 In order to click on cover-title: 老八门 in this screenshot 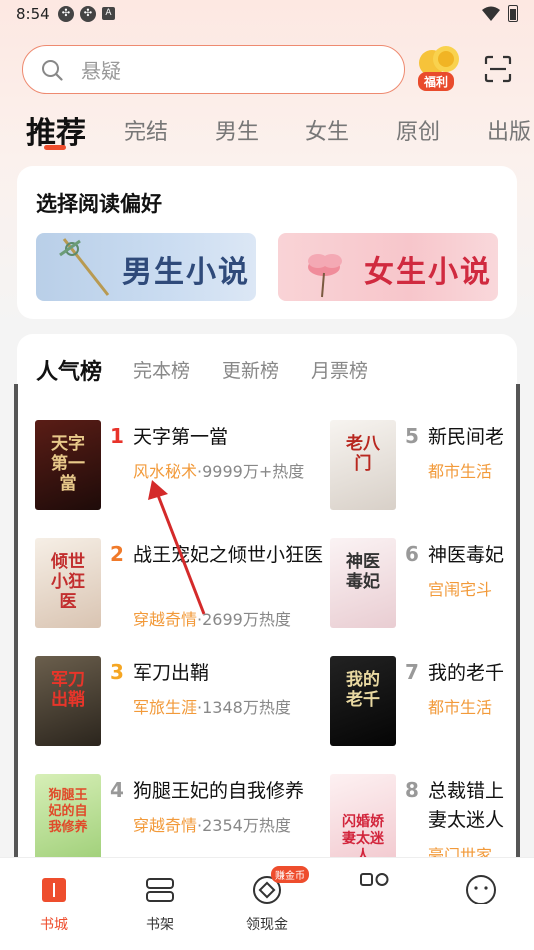, I will do `click(363, 454)`.